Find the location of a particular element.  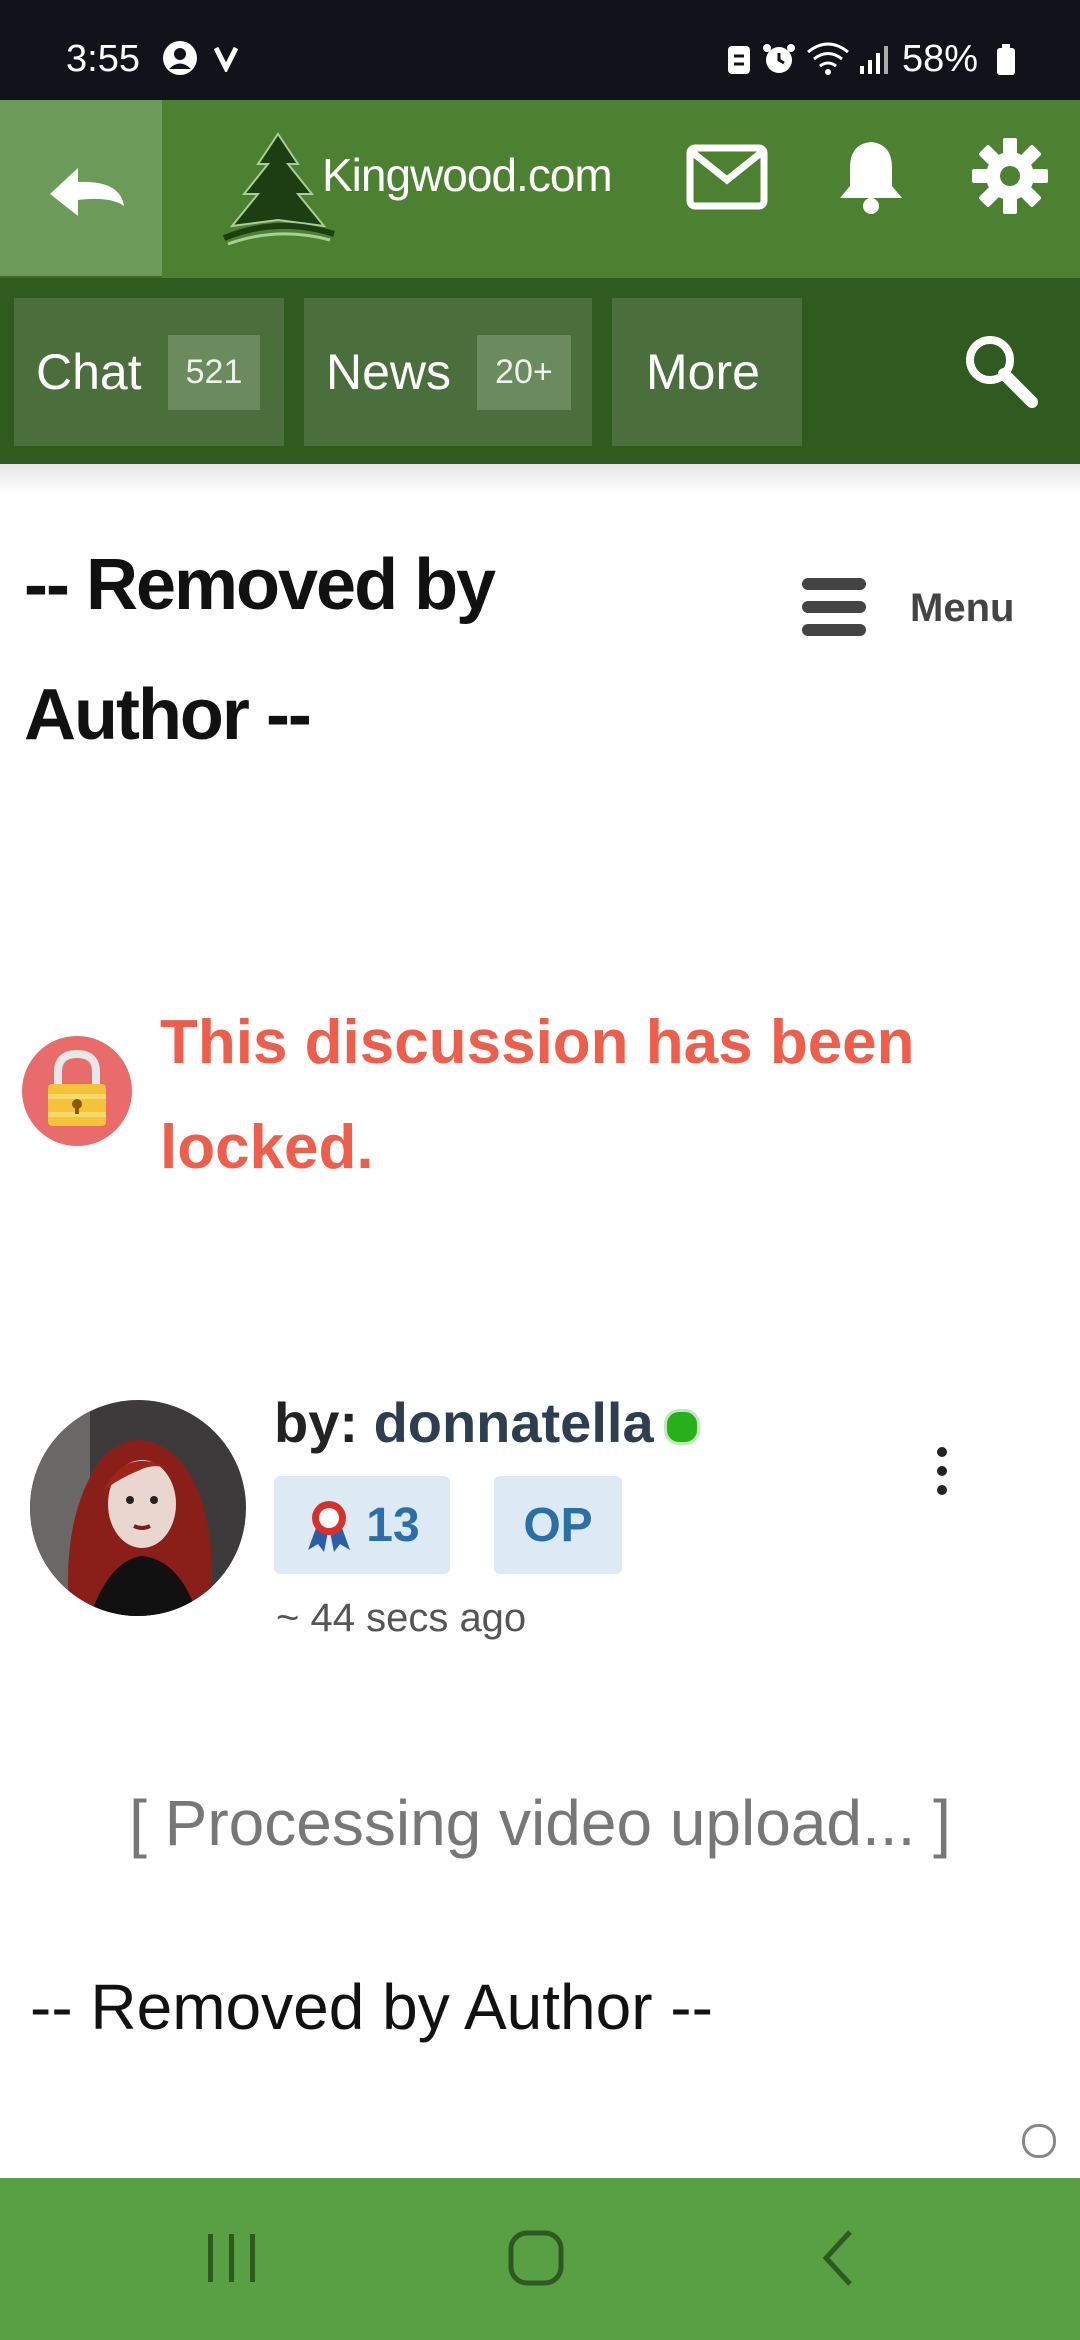

lock-badge is located at coordinates (77, 1091).